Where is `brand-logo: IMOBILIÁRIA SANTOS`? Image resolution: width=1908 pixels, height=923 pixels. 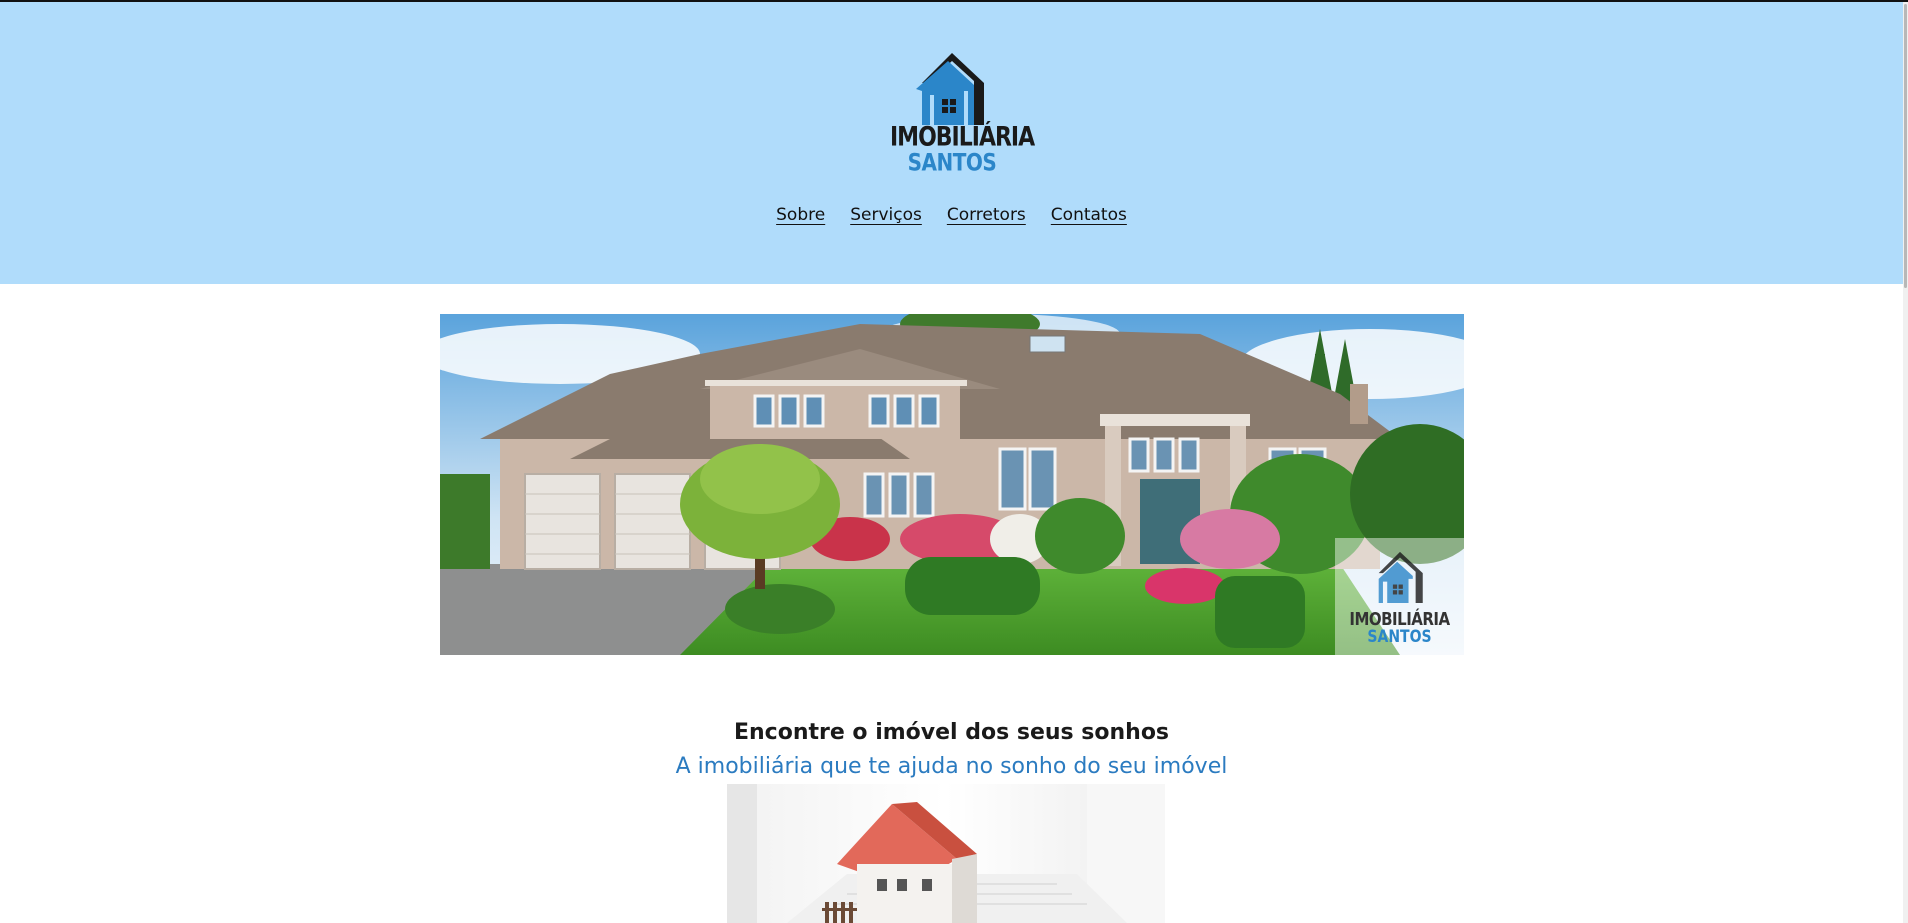 brand-logo: IMOBILIÁRIA SANTOS is located at coordinates (962, 112).